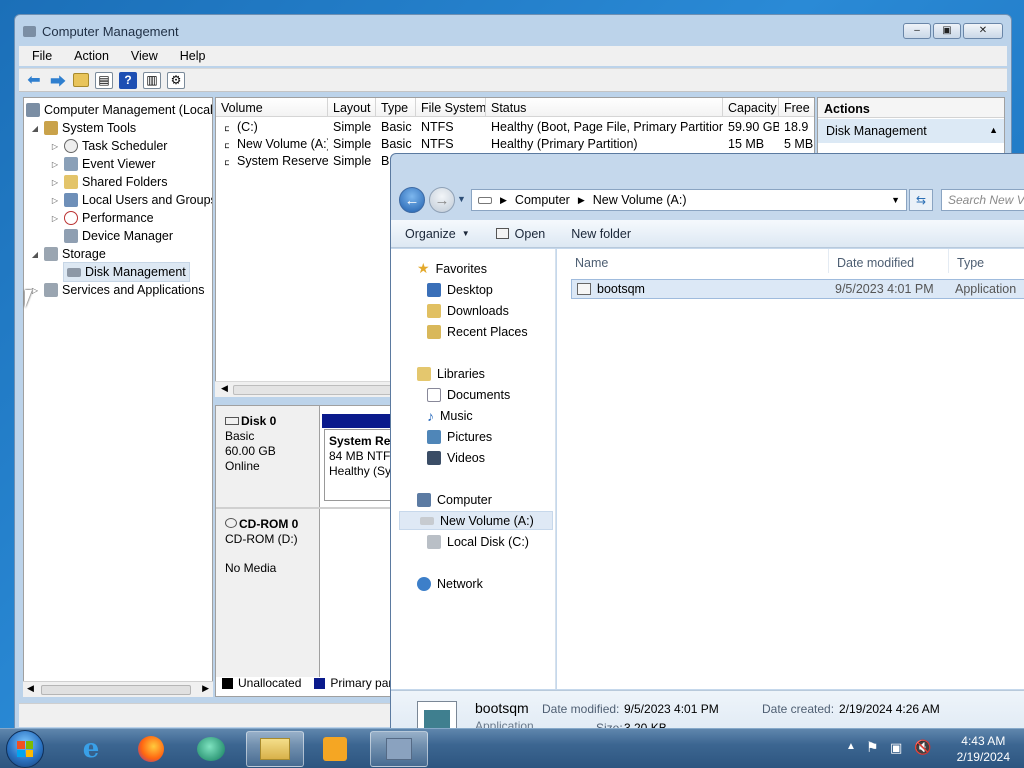 The width and height of the screenshot is (1024, 768). What do you see at coordinates (399, 749) in the screenshot?
I see `taskbar-computer-management` at bounding box center [399, 749].